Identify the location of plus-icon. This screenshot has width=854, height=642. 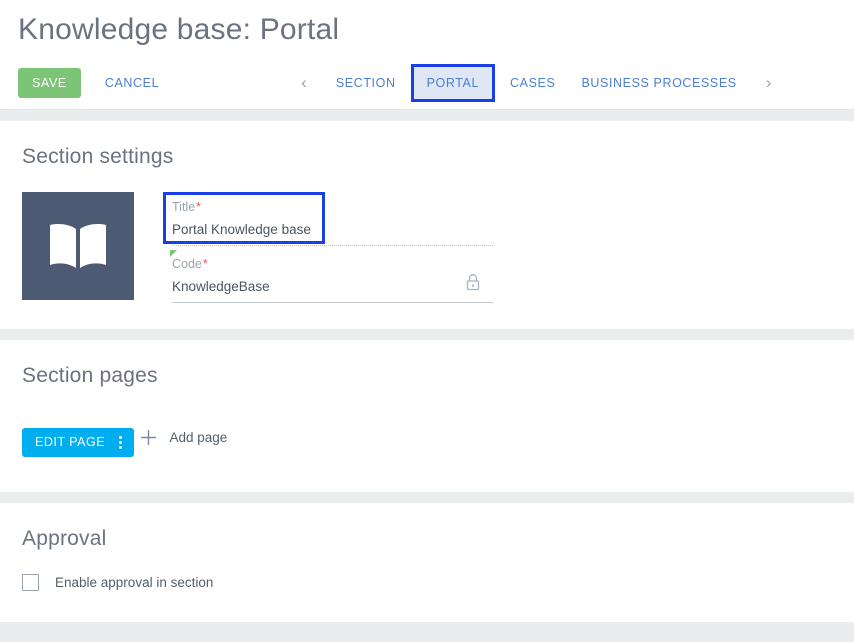
(149, 437).